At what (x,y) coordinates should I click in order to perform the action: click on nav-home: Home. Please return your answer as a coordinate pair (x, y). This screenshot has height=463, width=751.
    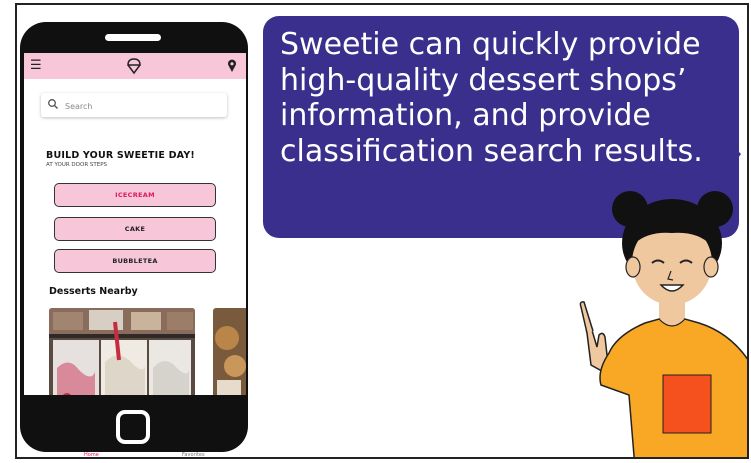
    Looking at the image, I should click on (91, 454).